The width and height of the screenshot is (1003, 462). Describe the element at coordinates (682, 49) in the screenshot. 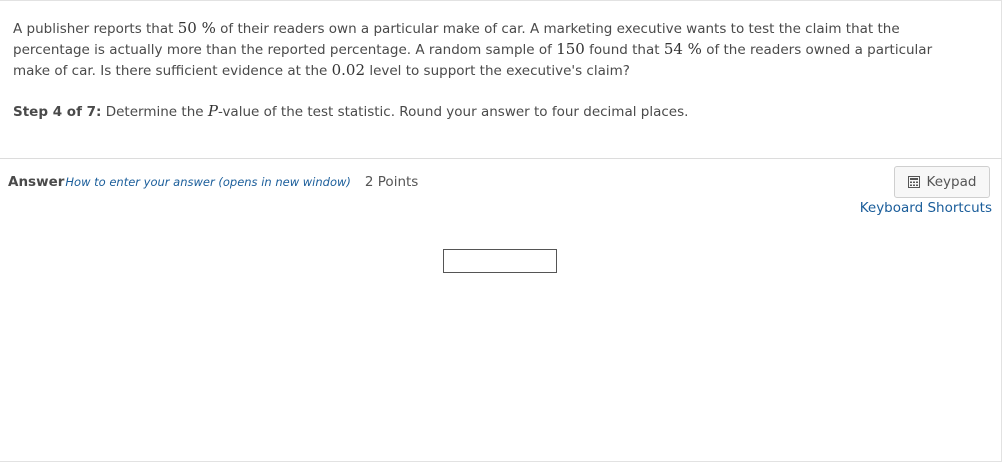

I see `math-percent-sample: 54 %` at that location.